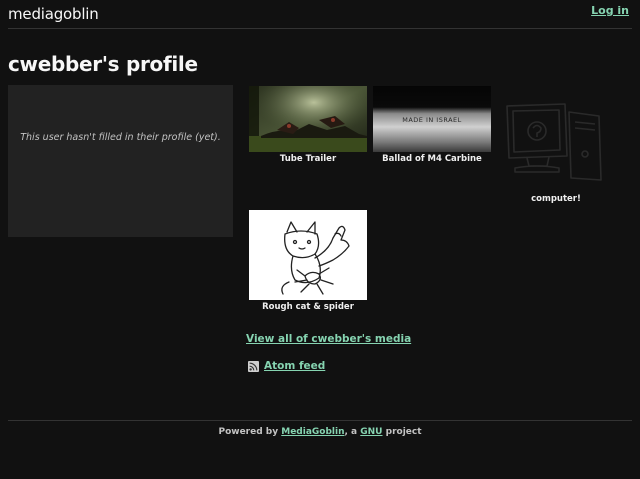 The image size is (640, 479). What do you see at coordinates (253, 366) in the screenshot?
I see `rss-feed-icon` at bounding box center [253, 366].